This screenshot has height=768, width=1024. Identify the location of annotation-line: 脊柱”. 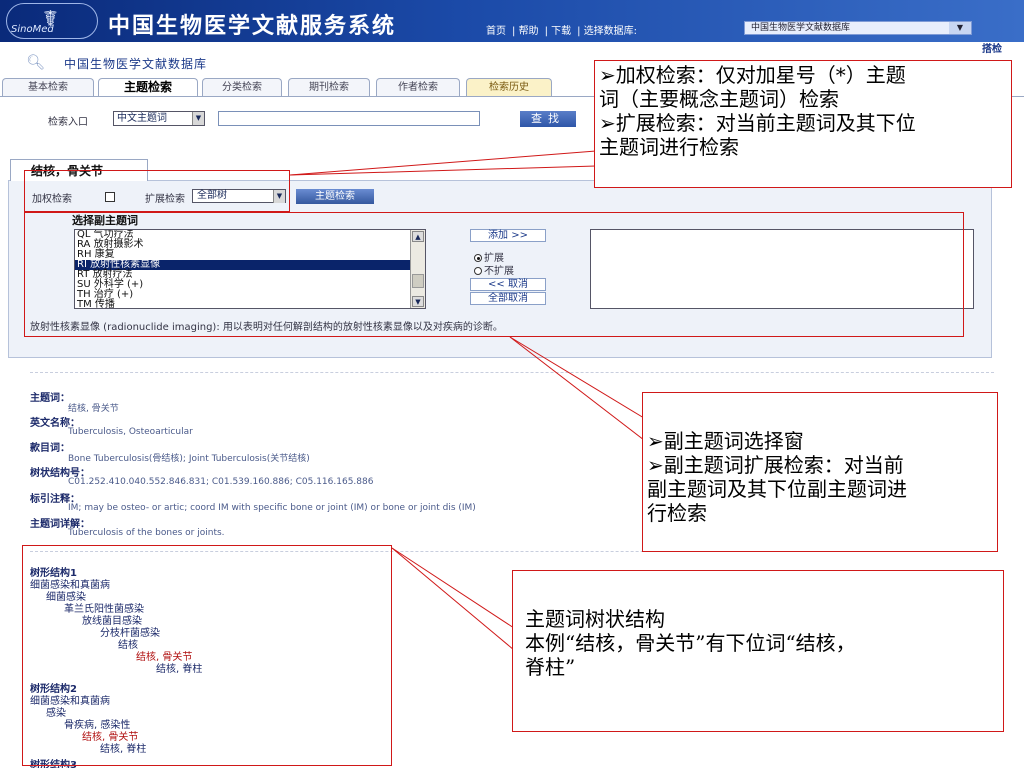
(550, 667).